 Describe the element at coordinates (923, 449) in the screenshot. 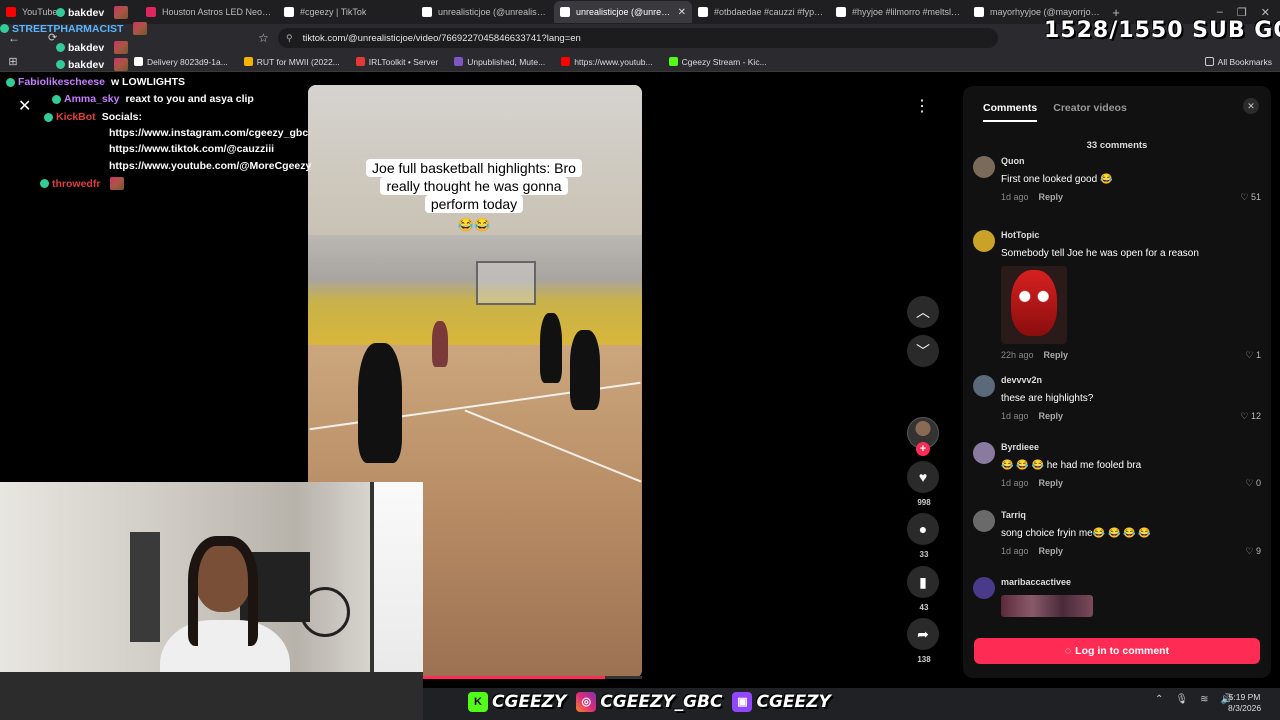

I see `follow-plus-icon: +` at that location.